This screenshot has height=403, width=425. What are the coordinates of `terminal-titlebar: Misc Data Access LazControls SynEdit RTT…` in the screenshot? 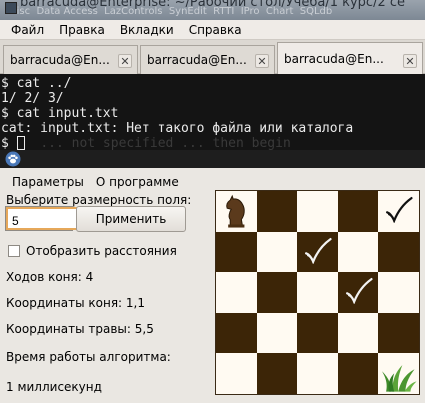 It's located at (212, 10).